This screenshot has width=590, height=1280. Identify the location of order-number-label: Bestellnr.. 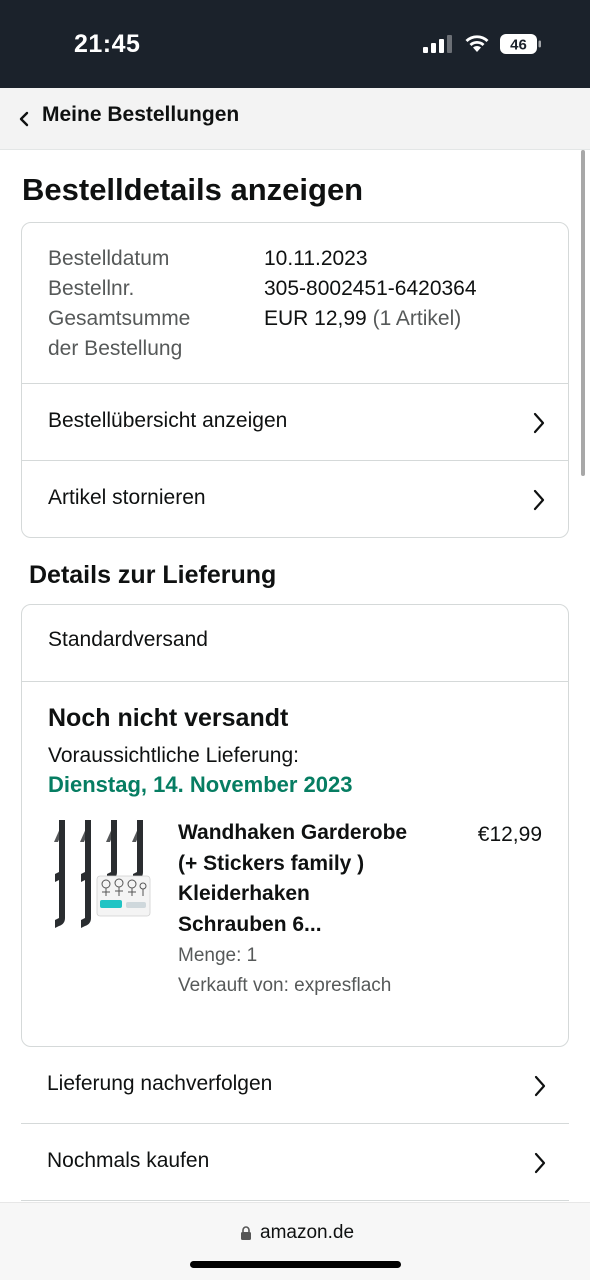
(91, 288).